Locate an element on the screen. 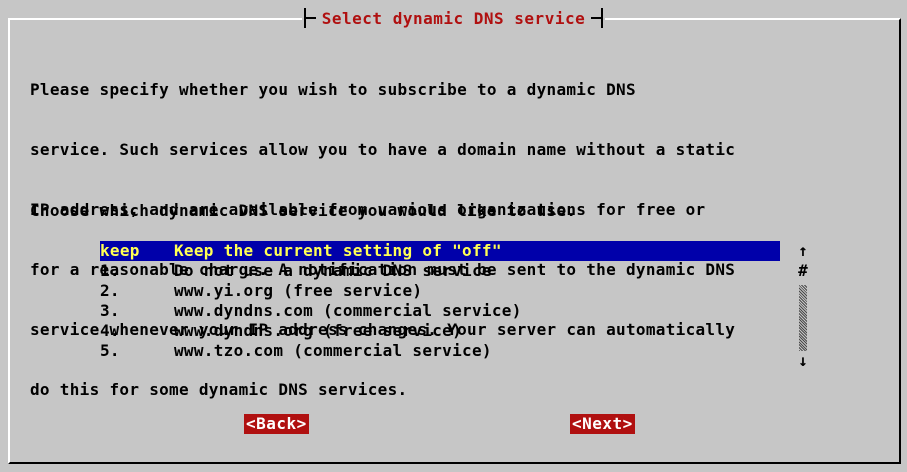  title-right-edge is located at coordinates (597, 18).